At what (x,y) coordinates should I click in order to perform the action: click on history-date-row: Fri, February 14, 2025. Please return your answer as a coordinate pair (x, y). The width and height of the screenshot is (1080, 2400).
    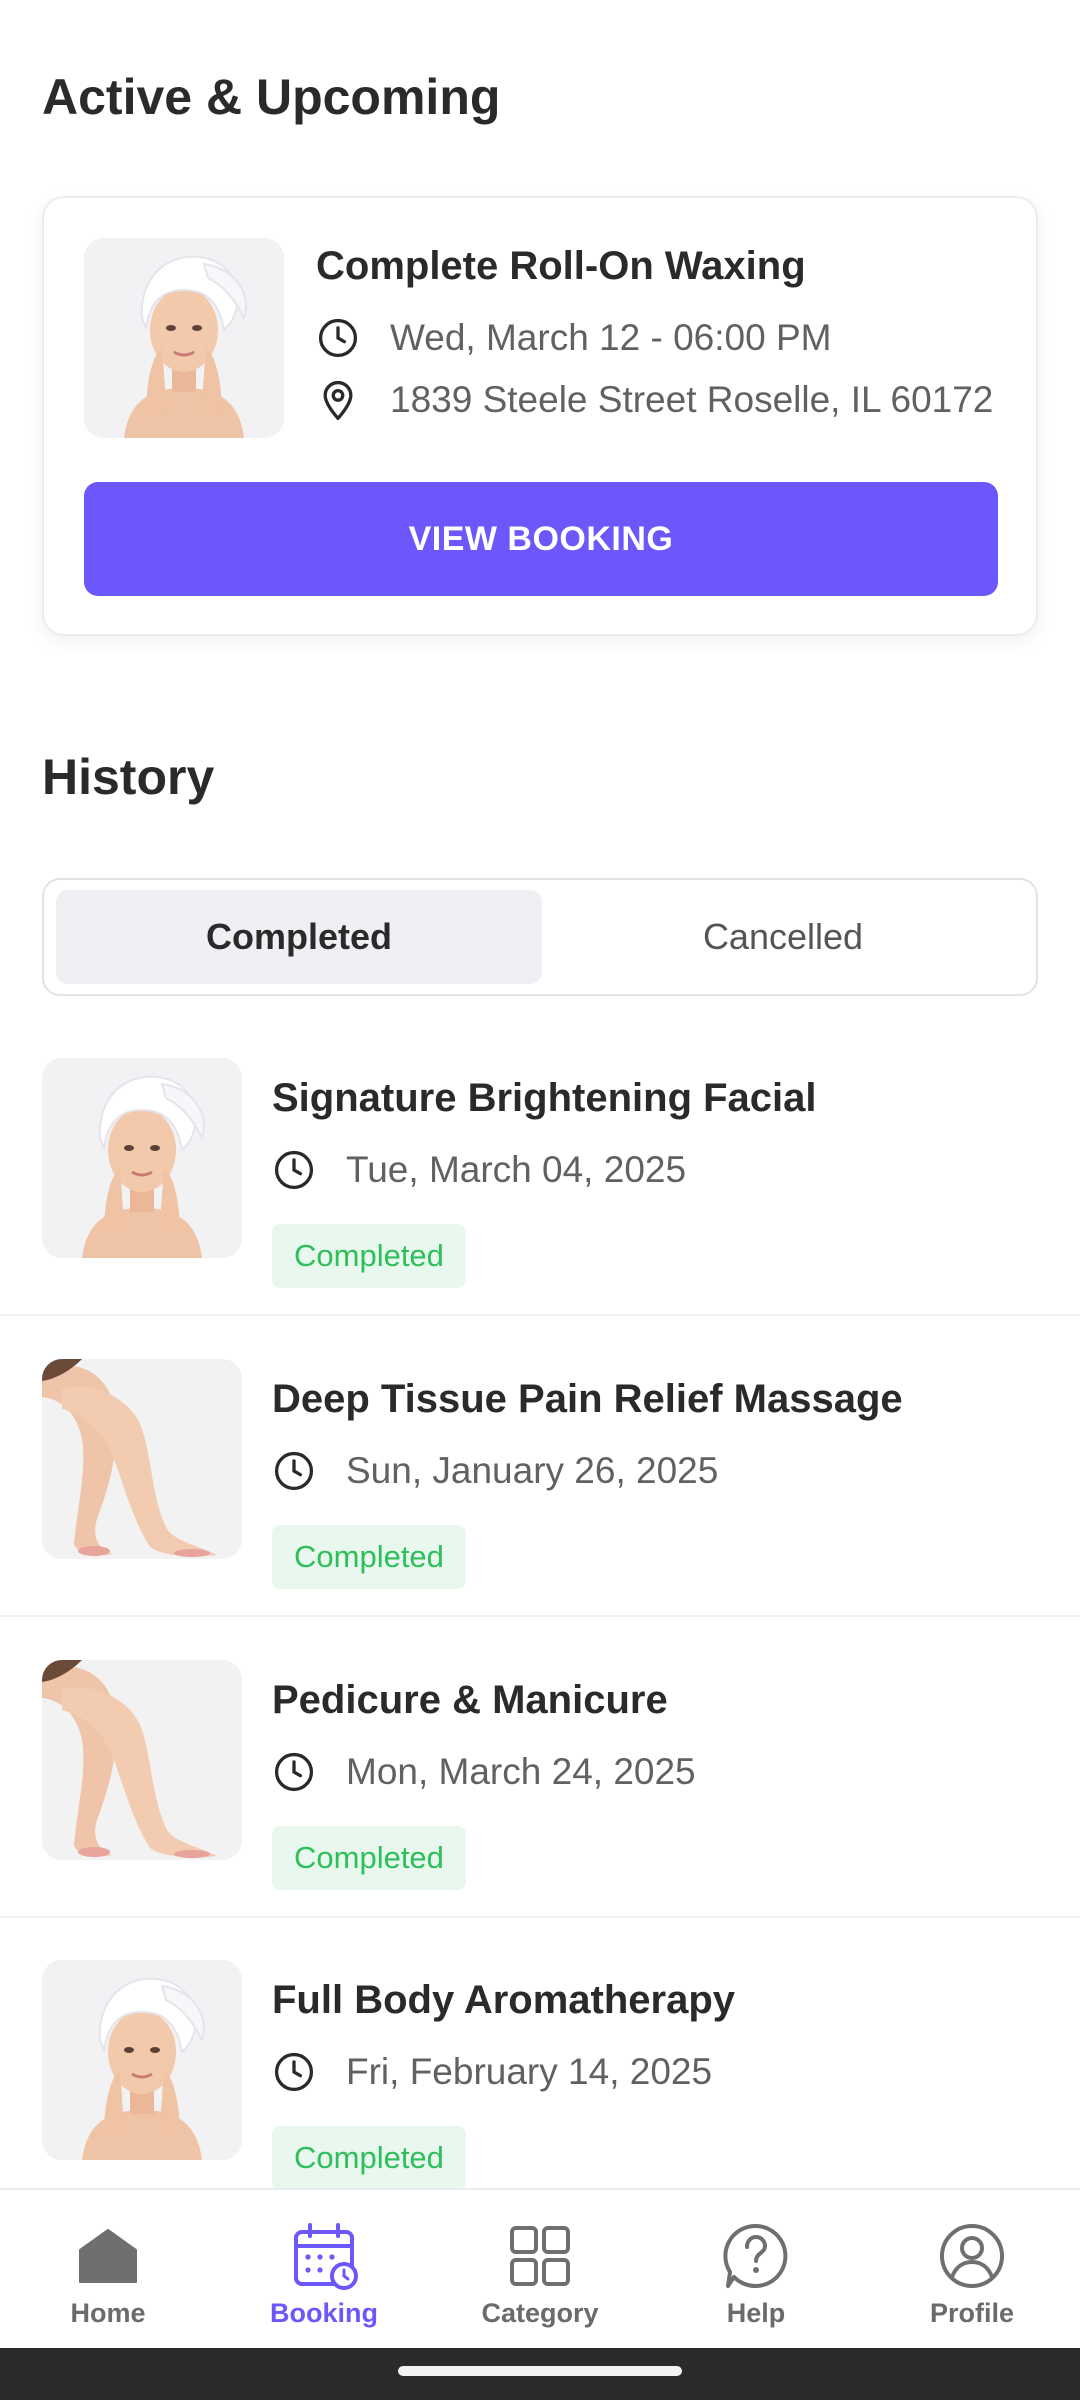
    Looking at the image, I should click on (492, 2072).